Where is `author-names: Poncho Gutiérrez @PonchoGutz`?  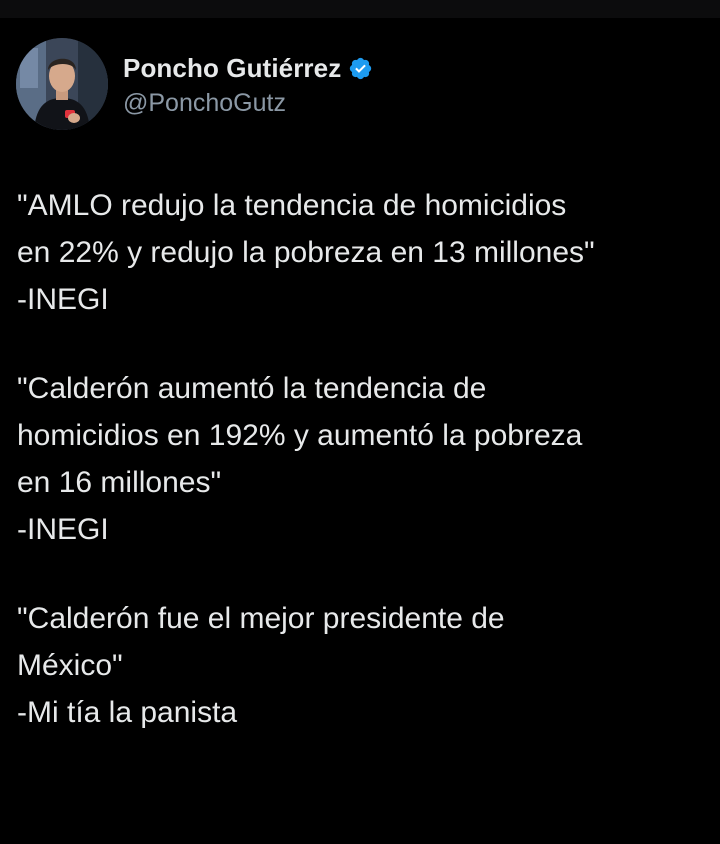
author-names: Poncho Gutiérrez @PonchoGutz is located at coordinates (248, 84).